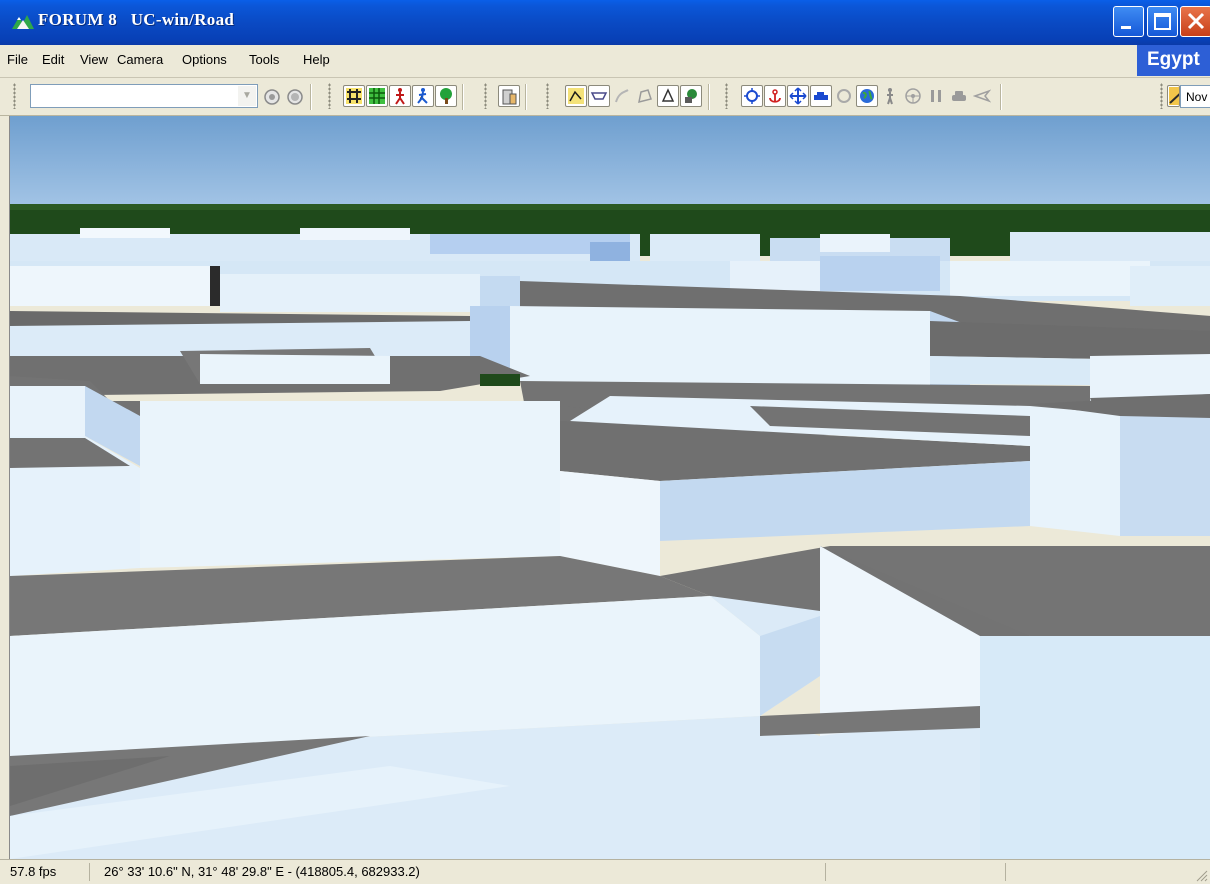 The image size is (1210, 884). I want to click on scenario-icon, so click(1174, 96).